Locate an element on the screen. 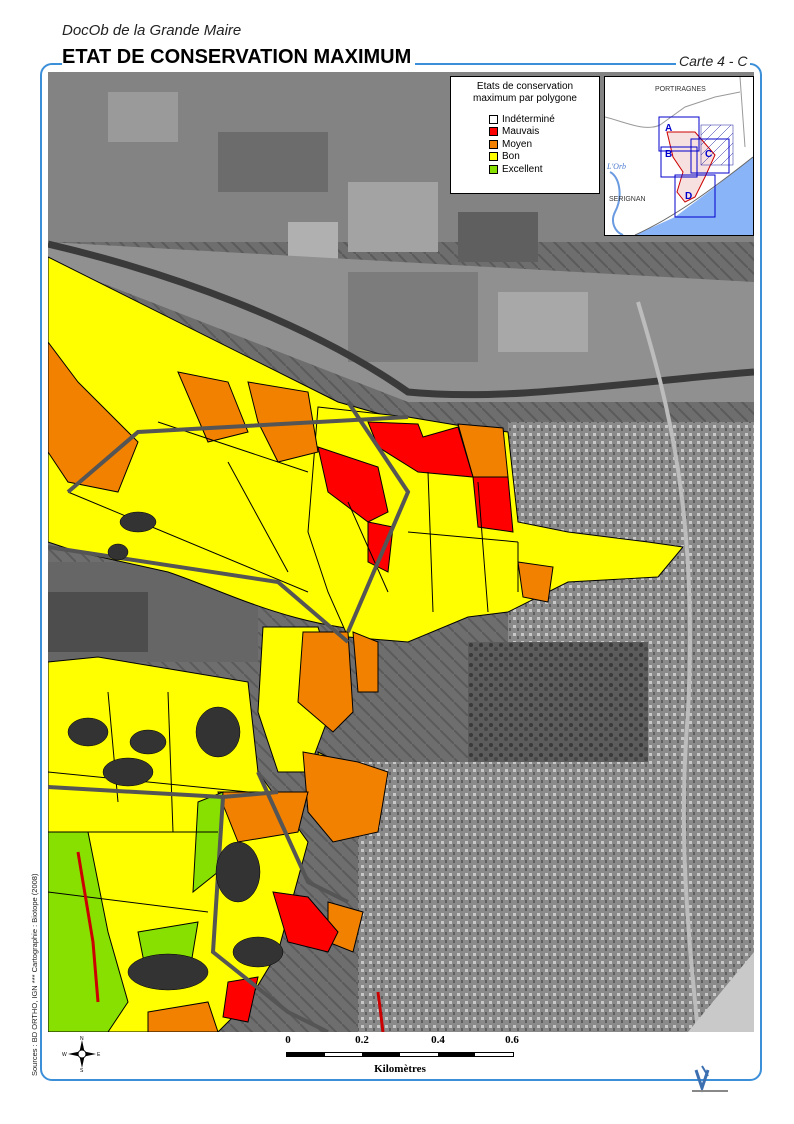 The width and height of the screenshot is (794, 1124). biotope-logo is located at coordinates (711, 1079).